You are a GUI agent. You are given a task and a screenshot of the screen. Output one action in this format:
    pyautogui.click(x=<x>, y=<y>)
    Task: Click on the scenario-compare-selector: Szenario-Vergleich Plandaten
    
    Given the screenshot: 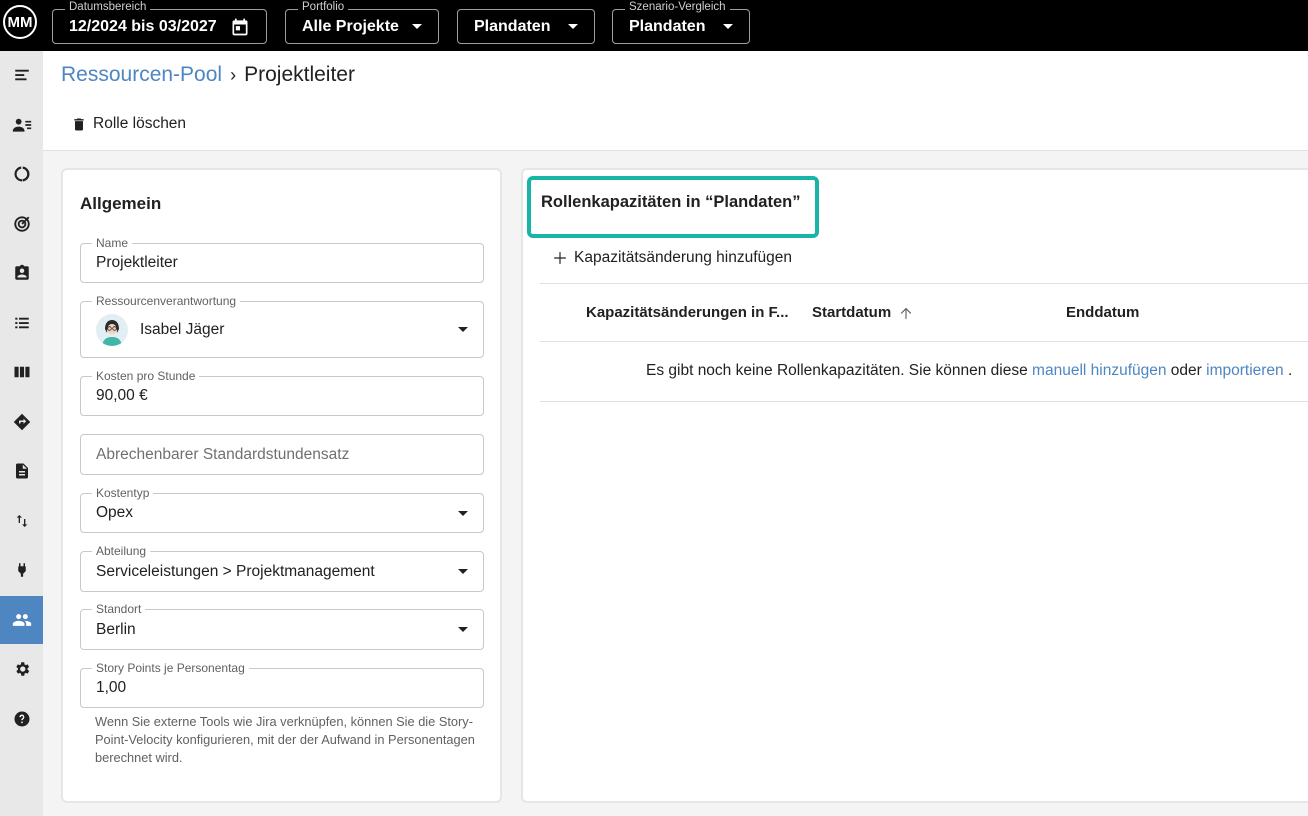 What is the action you would take?
    pyautogui.click(x=681, y=22)
    